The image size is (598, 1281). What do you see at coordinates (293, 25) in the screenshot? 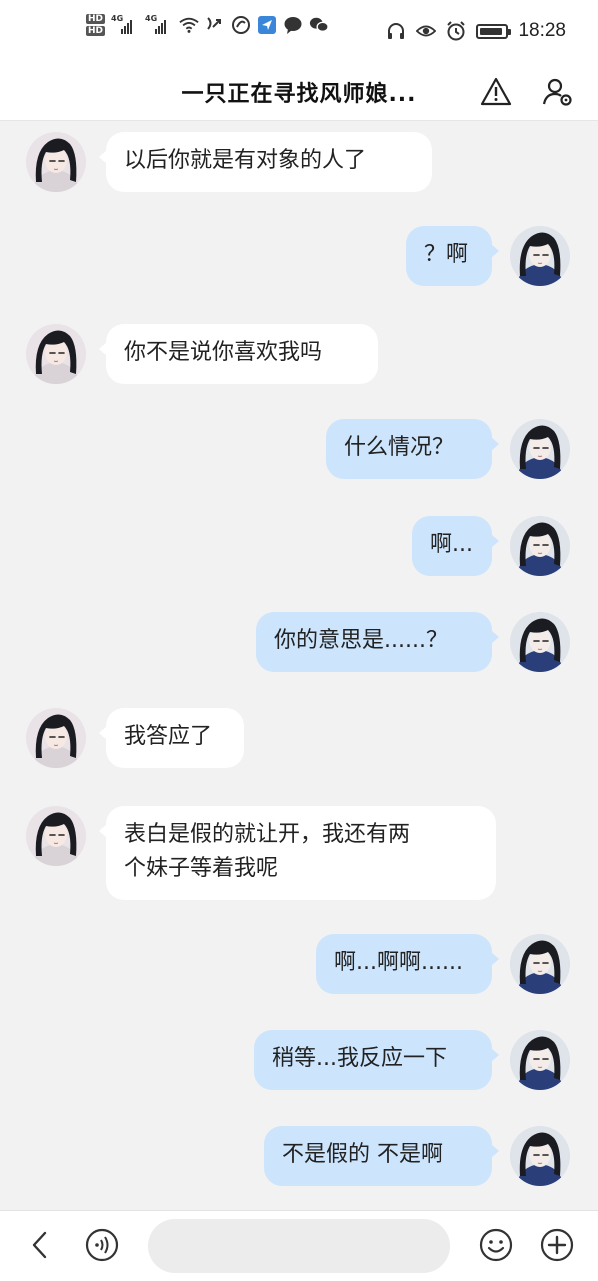
I see `chat-bubble-icon` at bounding box center [293, 25].